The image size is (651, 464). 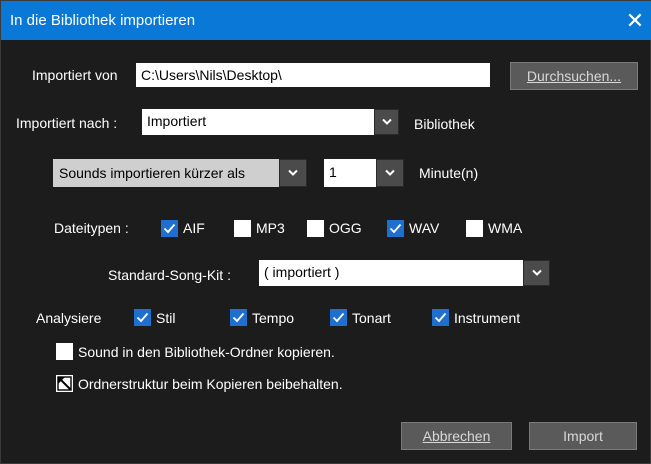 I want to click on file-type-aif-checkbox, so click(x=169, y=228).